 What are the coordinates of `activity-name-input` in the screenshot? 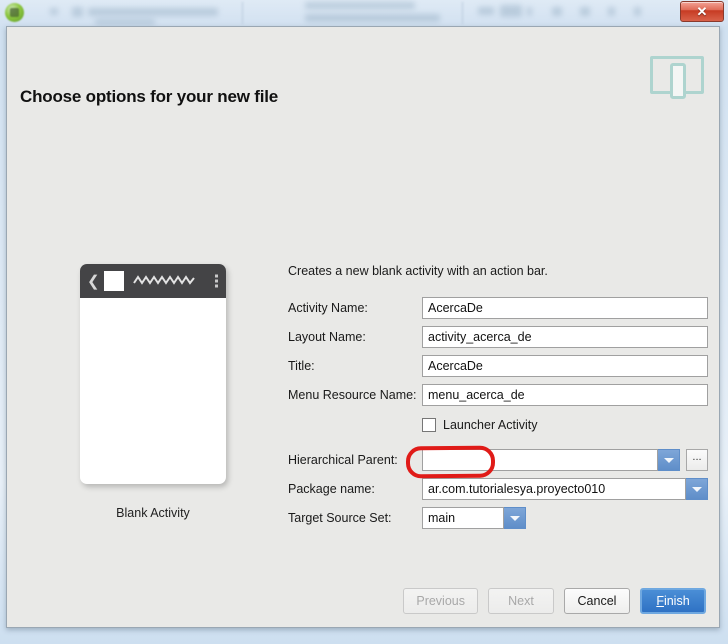 It's located at (565, 308).